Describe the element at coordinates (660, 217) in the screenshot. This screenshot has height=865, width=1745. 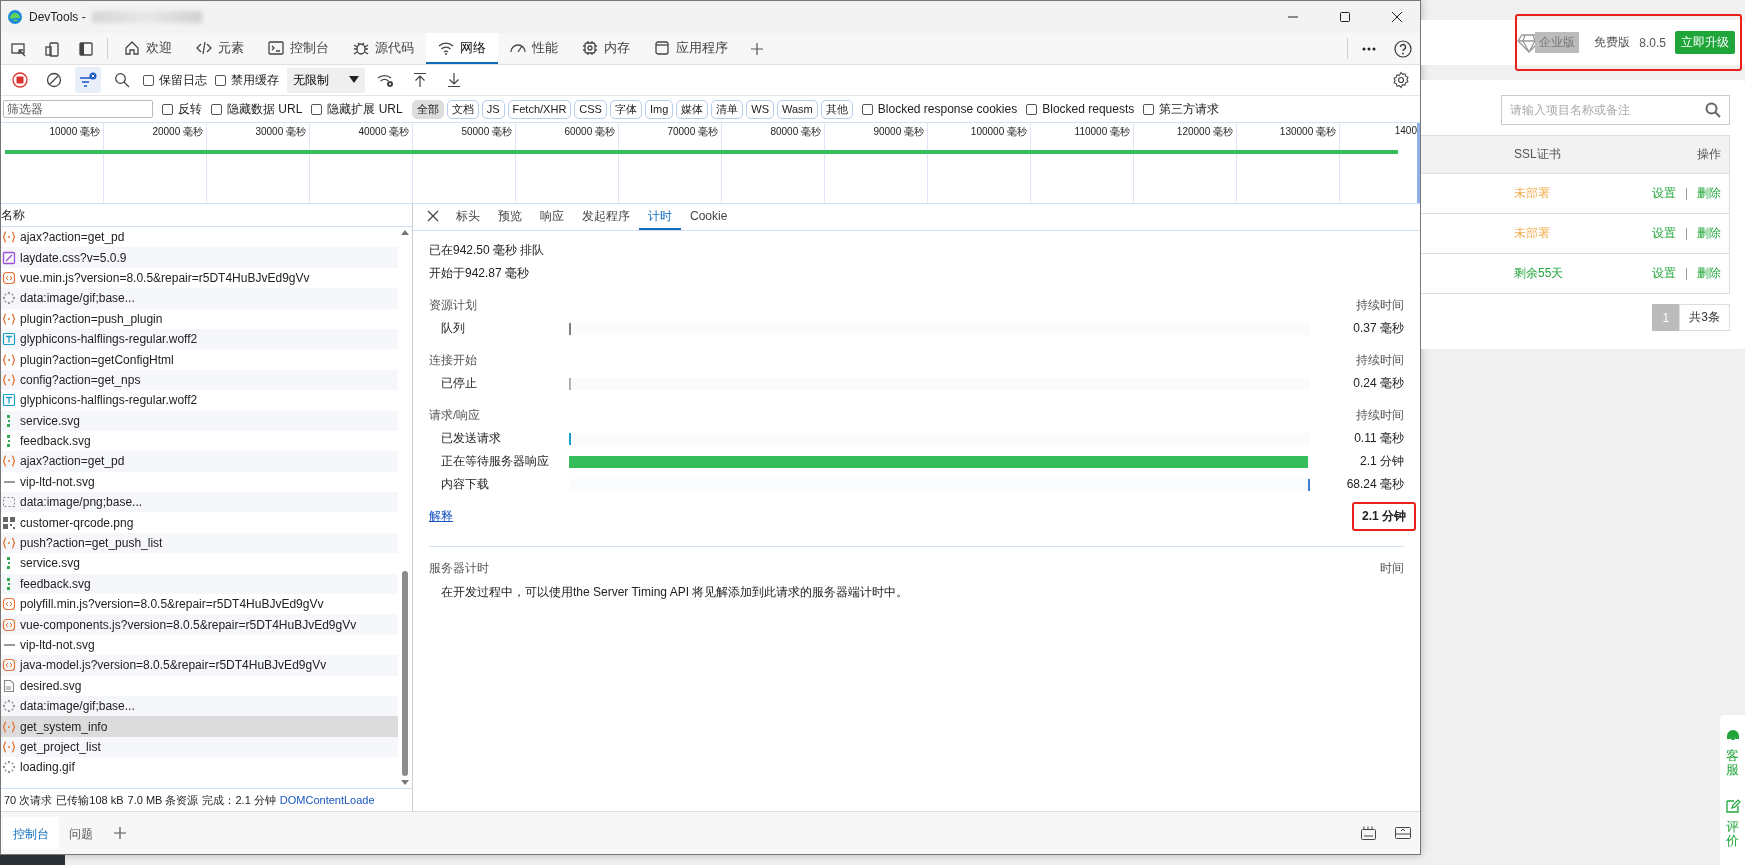
I see `detail-tab: 计时` at that location.